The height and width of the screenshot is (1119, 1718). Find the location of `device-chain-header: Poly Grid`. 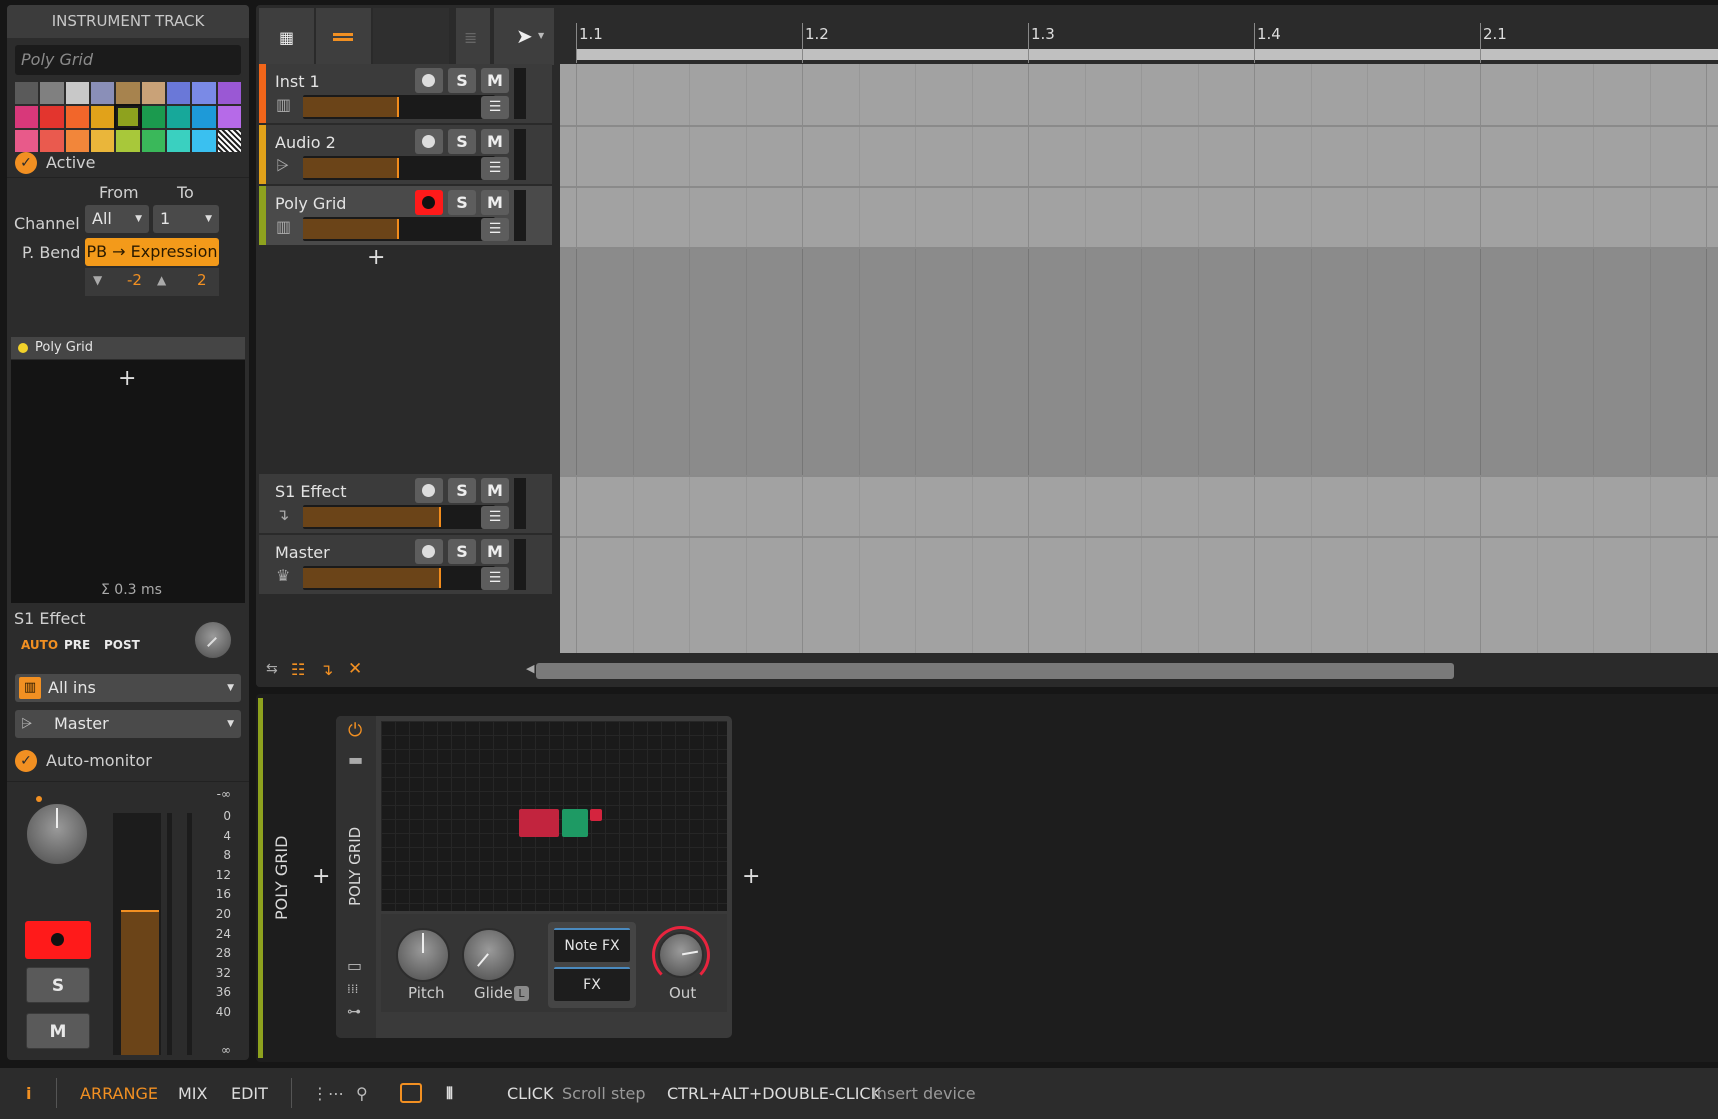

device-chain-header: Poly Grid is located at coordinates (128, 348).